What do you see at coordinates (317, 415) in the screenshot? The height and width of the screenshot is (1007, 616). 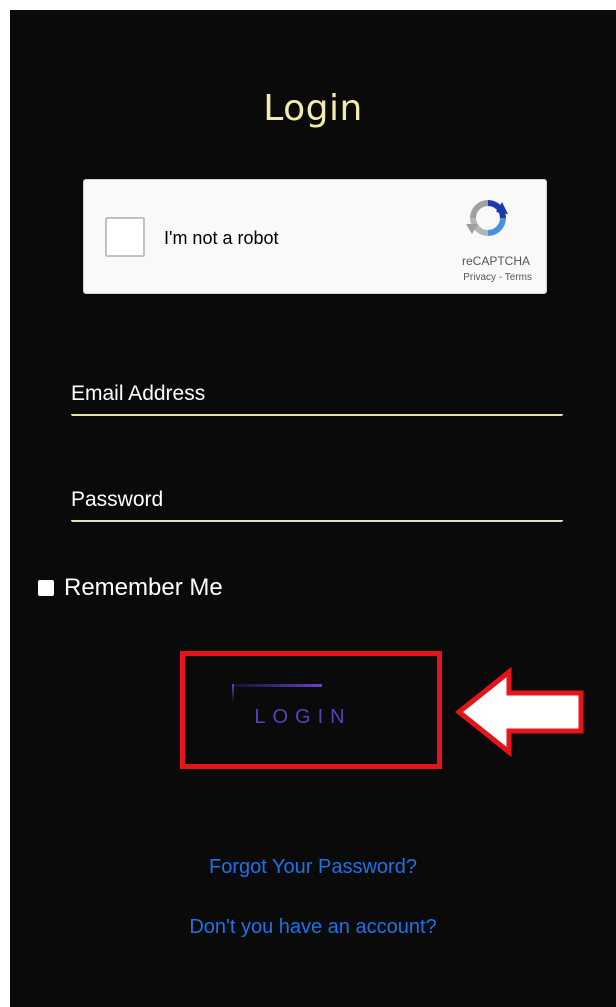 I see `email-underline` at bounding box center [317, 415].